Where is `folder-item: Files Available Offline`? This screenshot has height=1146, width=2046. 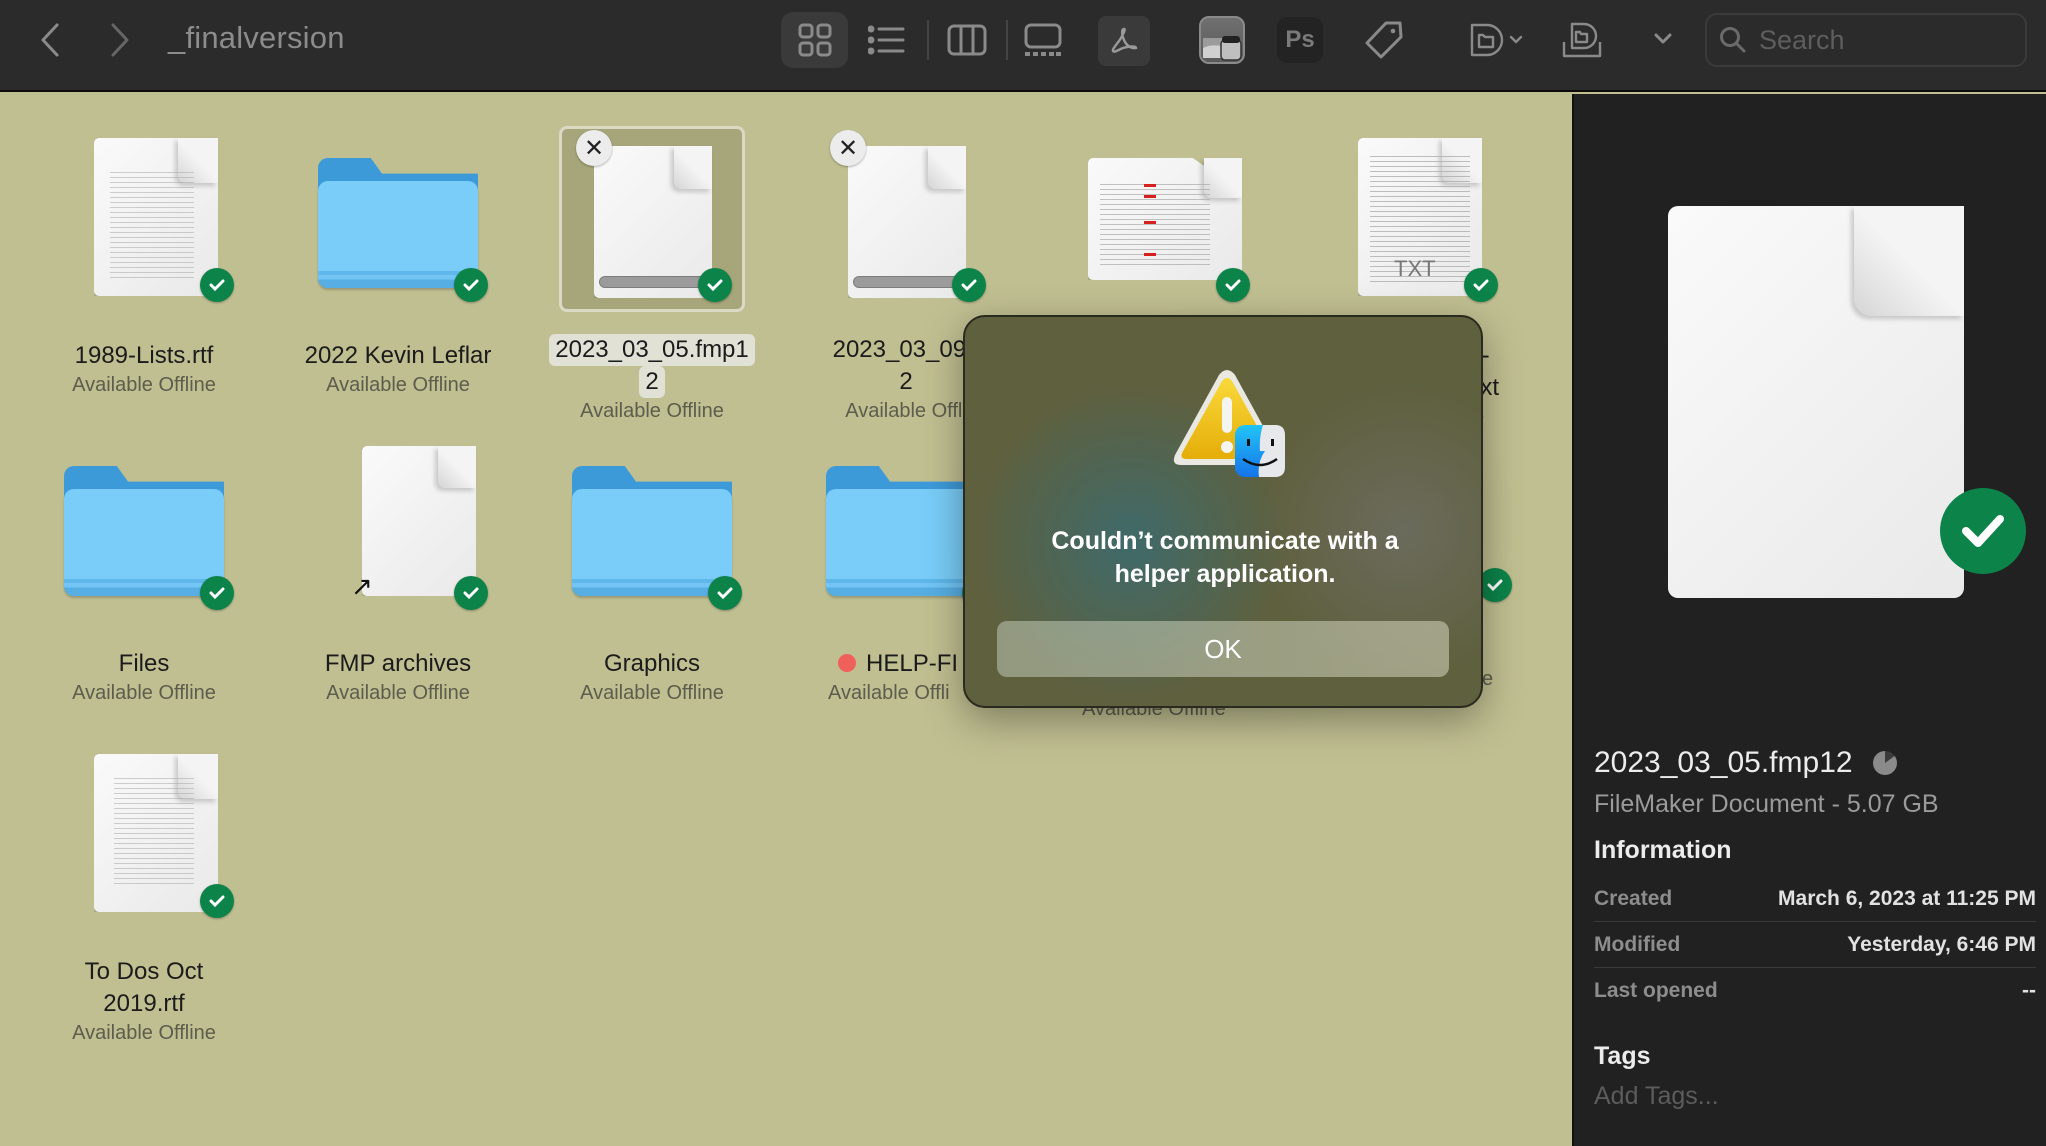 folder-item: Files Available Offline is located at coordinates (144, 576).